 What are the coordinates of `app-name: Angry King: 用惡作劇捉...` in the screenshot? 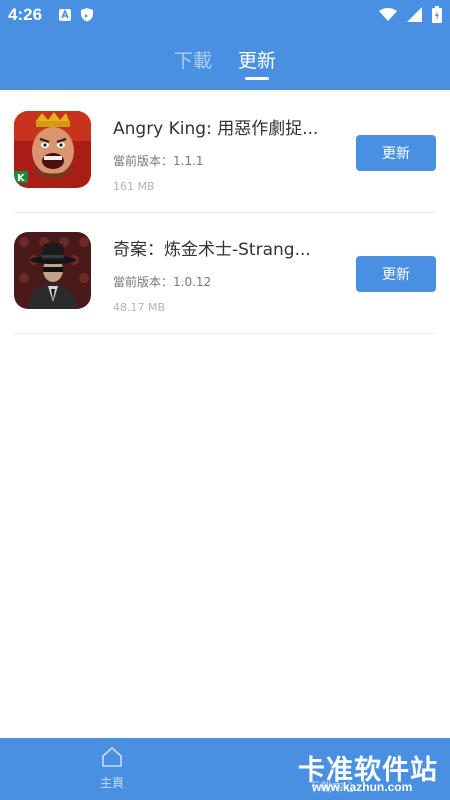 It's located at (216, 129).